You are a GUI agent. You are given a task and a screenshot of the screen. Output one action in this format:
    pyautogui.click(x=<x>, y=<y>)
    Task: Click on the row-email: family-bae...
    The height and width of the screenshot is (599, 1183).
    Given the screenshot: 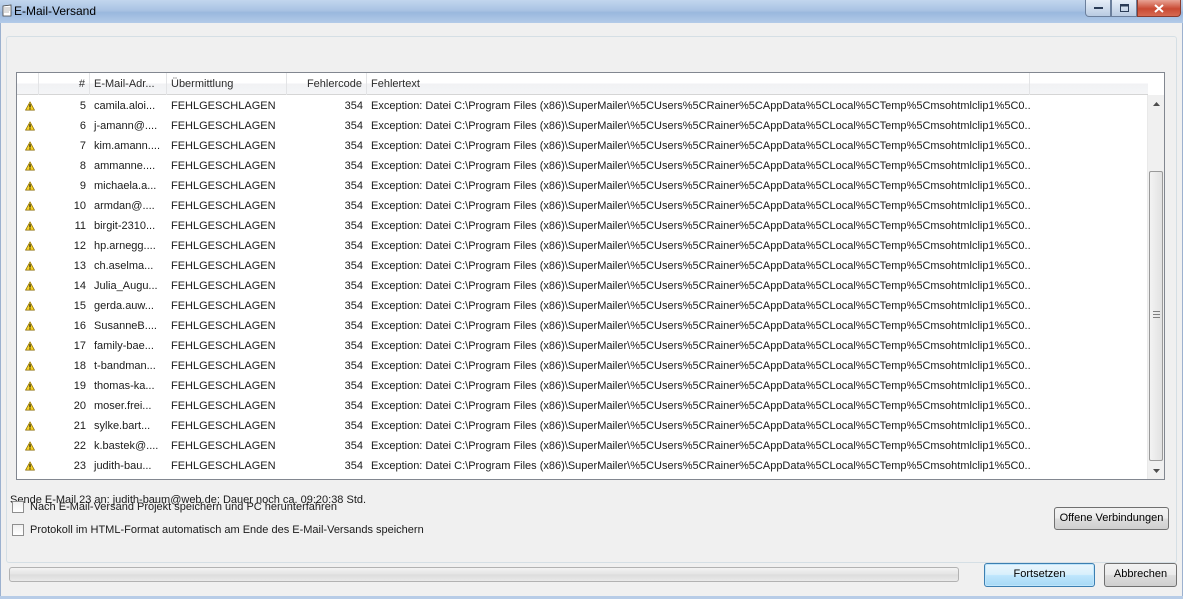 What is the action you would take?
    pyautogui.click(x=124, y=346)
    